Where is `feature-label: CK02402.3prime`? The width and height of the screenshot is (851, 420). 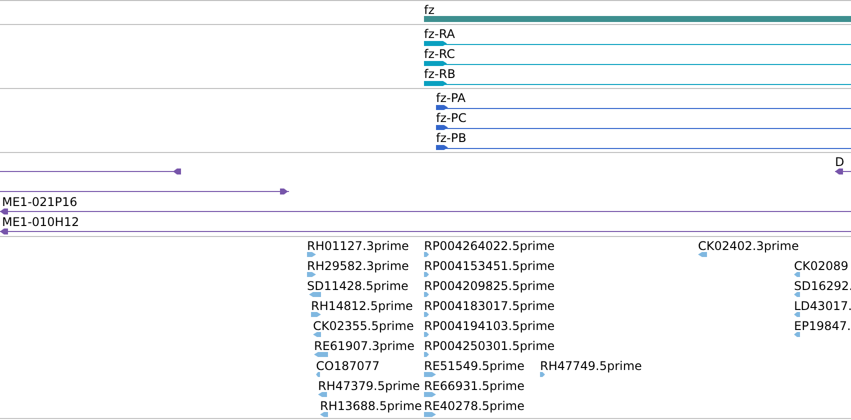 feature-label: CK02402.3prime is located at coordinates (748, 246).